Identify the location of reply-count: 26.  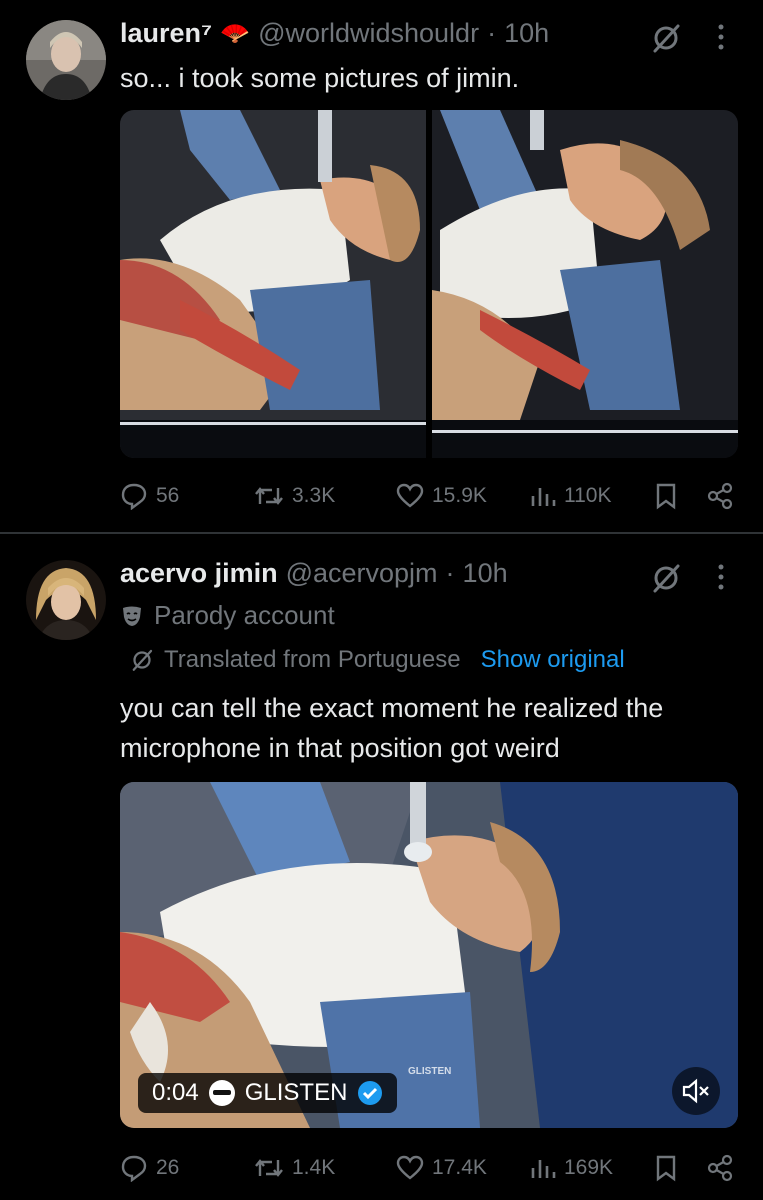
(168, 1167).